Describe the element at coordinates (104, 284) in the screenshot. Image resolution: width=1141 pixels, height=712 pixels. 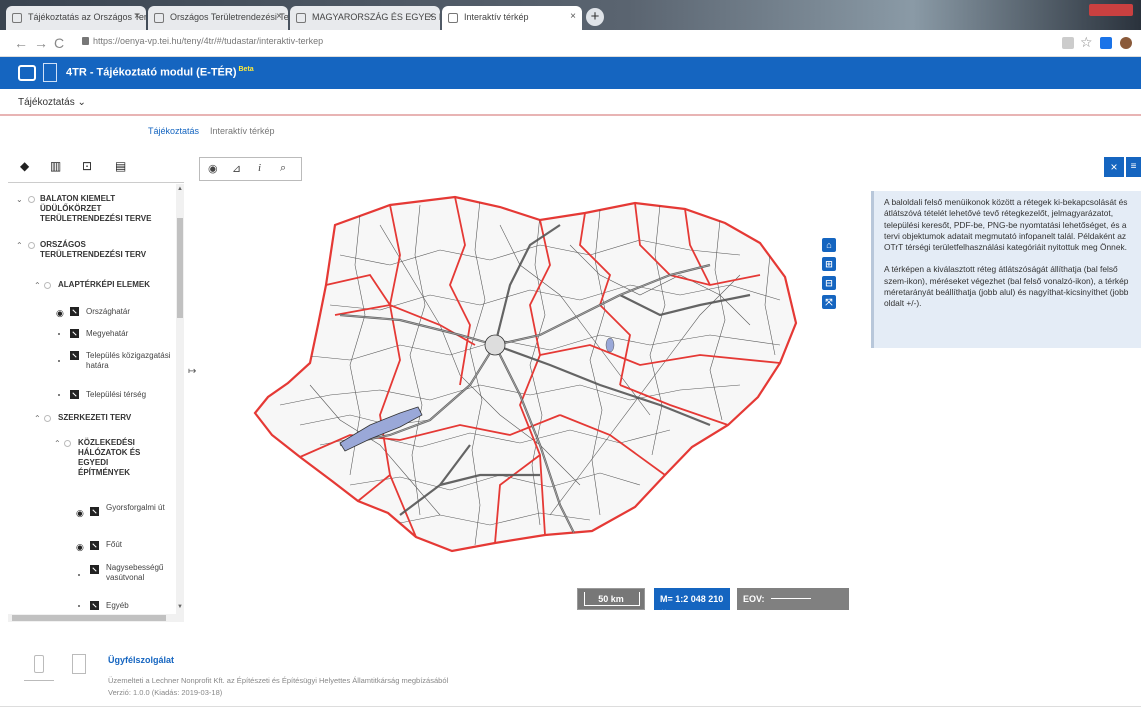
I see `tree-node-label: ALAPTÉRKÉPI ELEMEK` at that location.